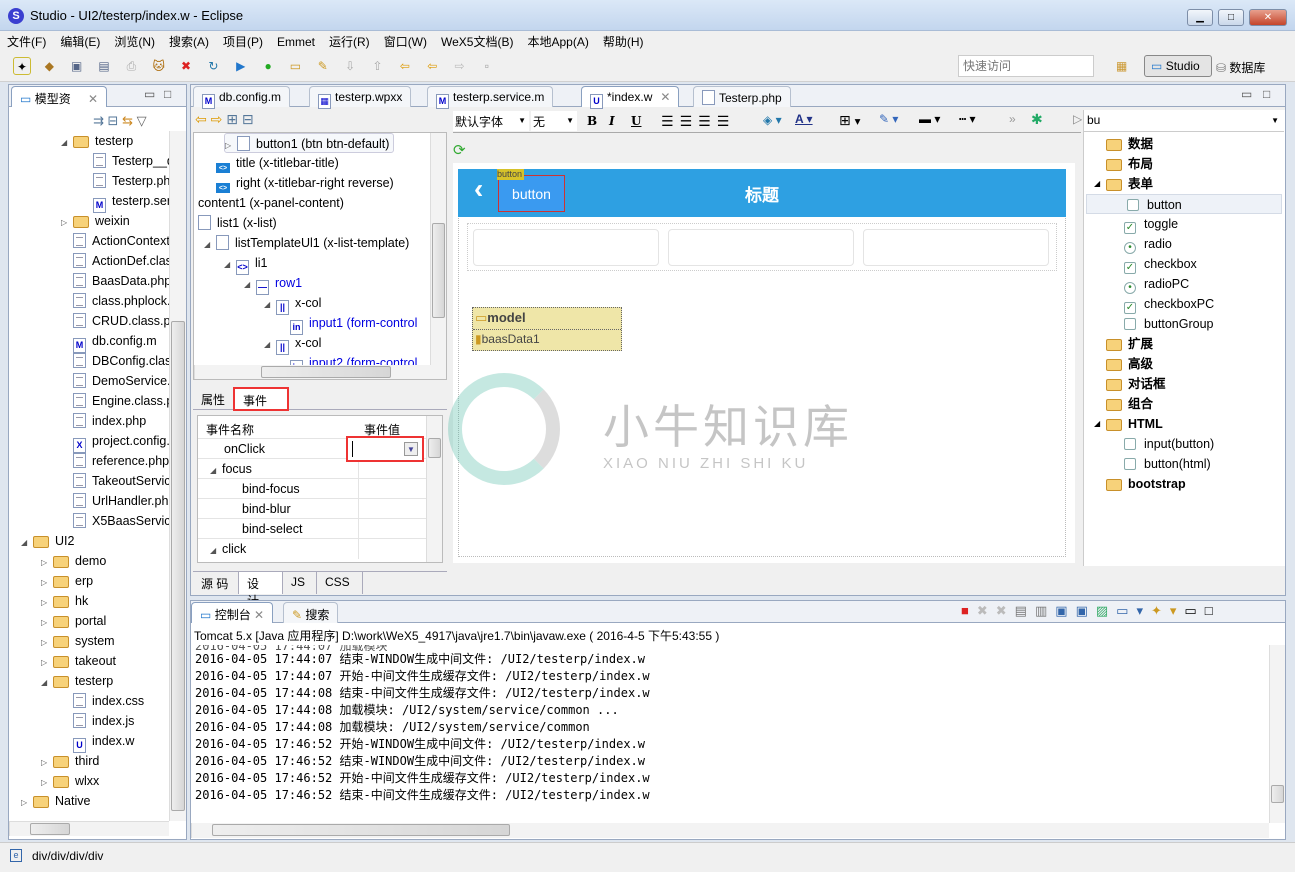 Image resolution: width=1295 pixels, height=872 pixels. I want to click on pen-icon: ✎, so click(323, 66).